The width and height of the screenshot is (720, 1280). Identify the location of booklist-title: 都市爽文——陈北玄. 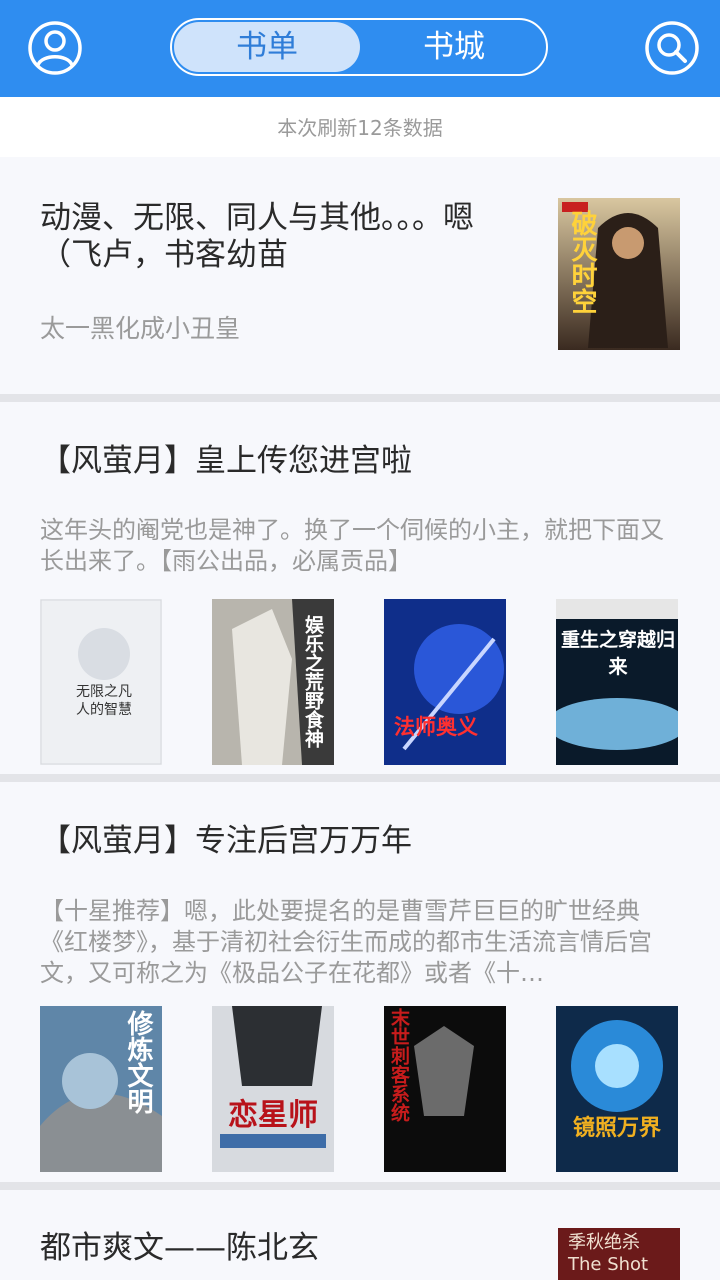
(179, 1248).